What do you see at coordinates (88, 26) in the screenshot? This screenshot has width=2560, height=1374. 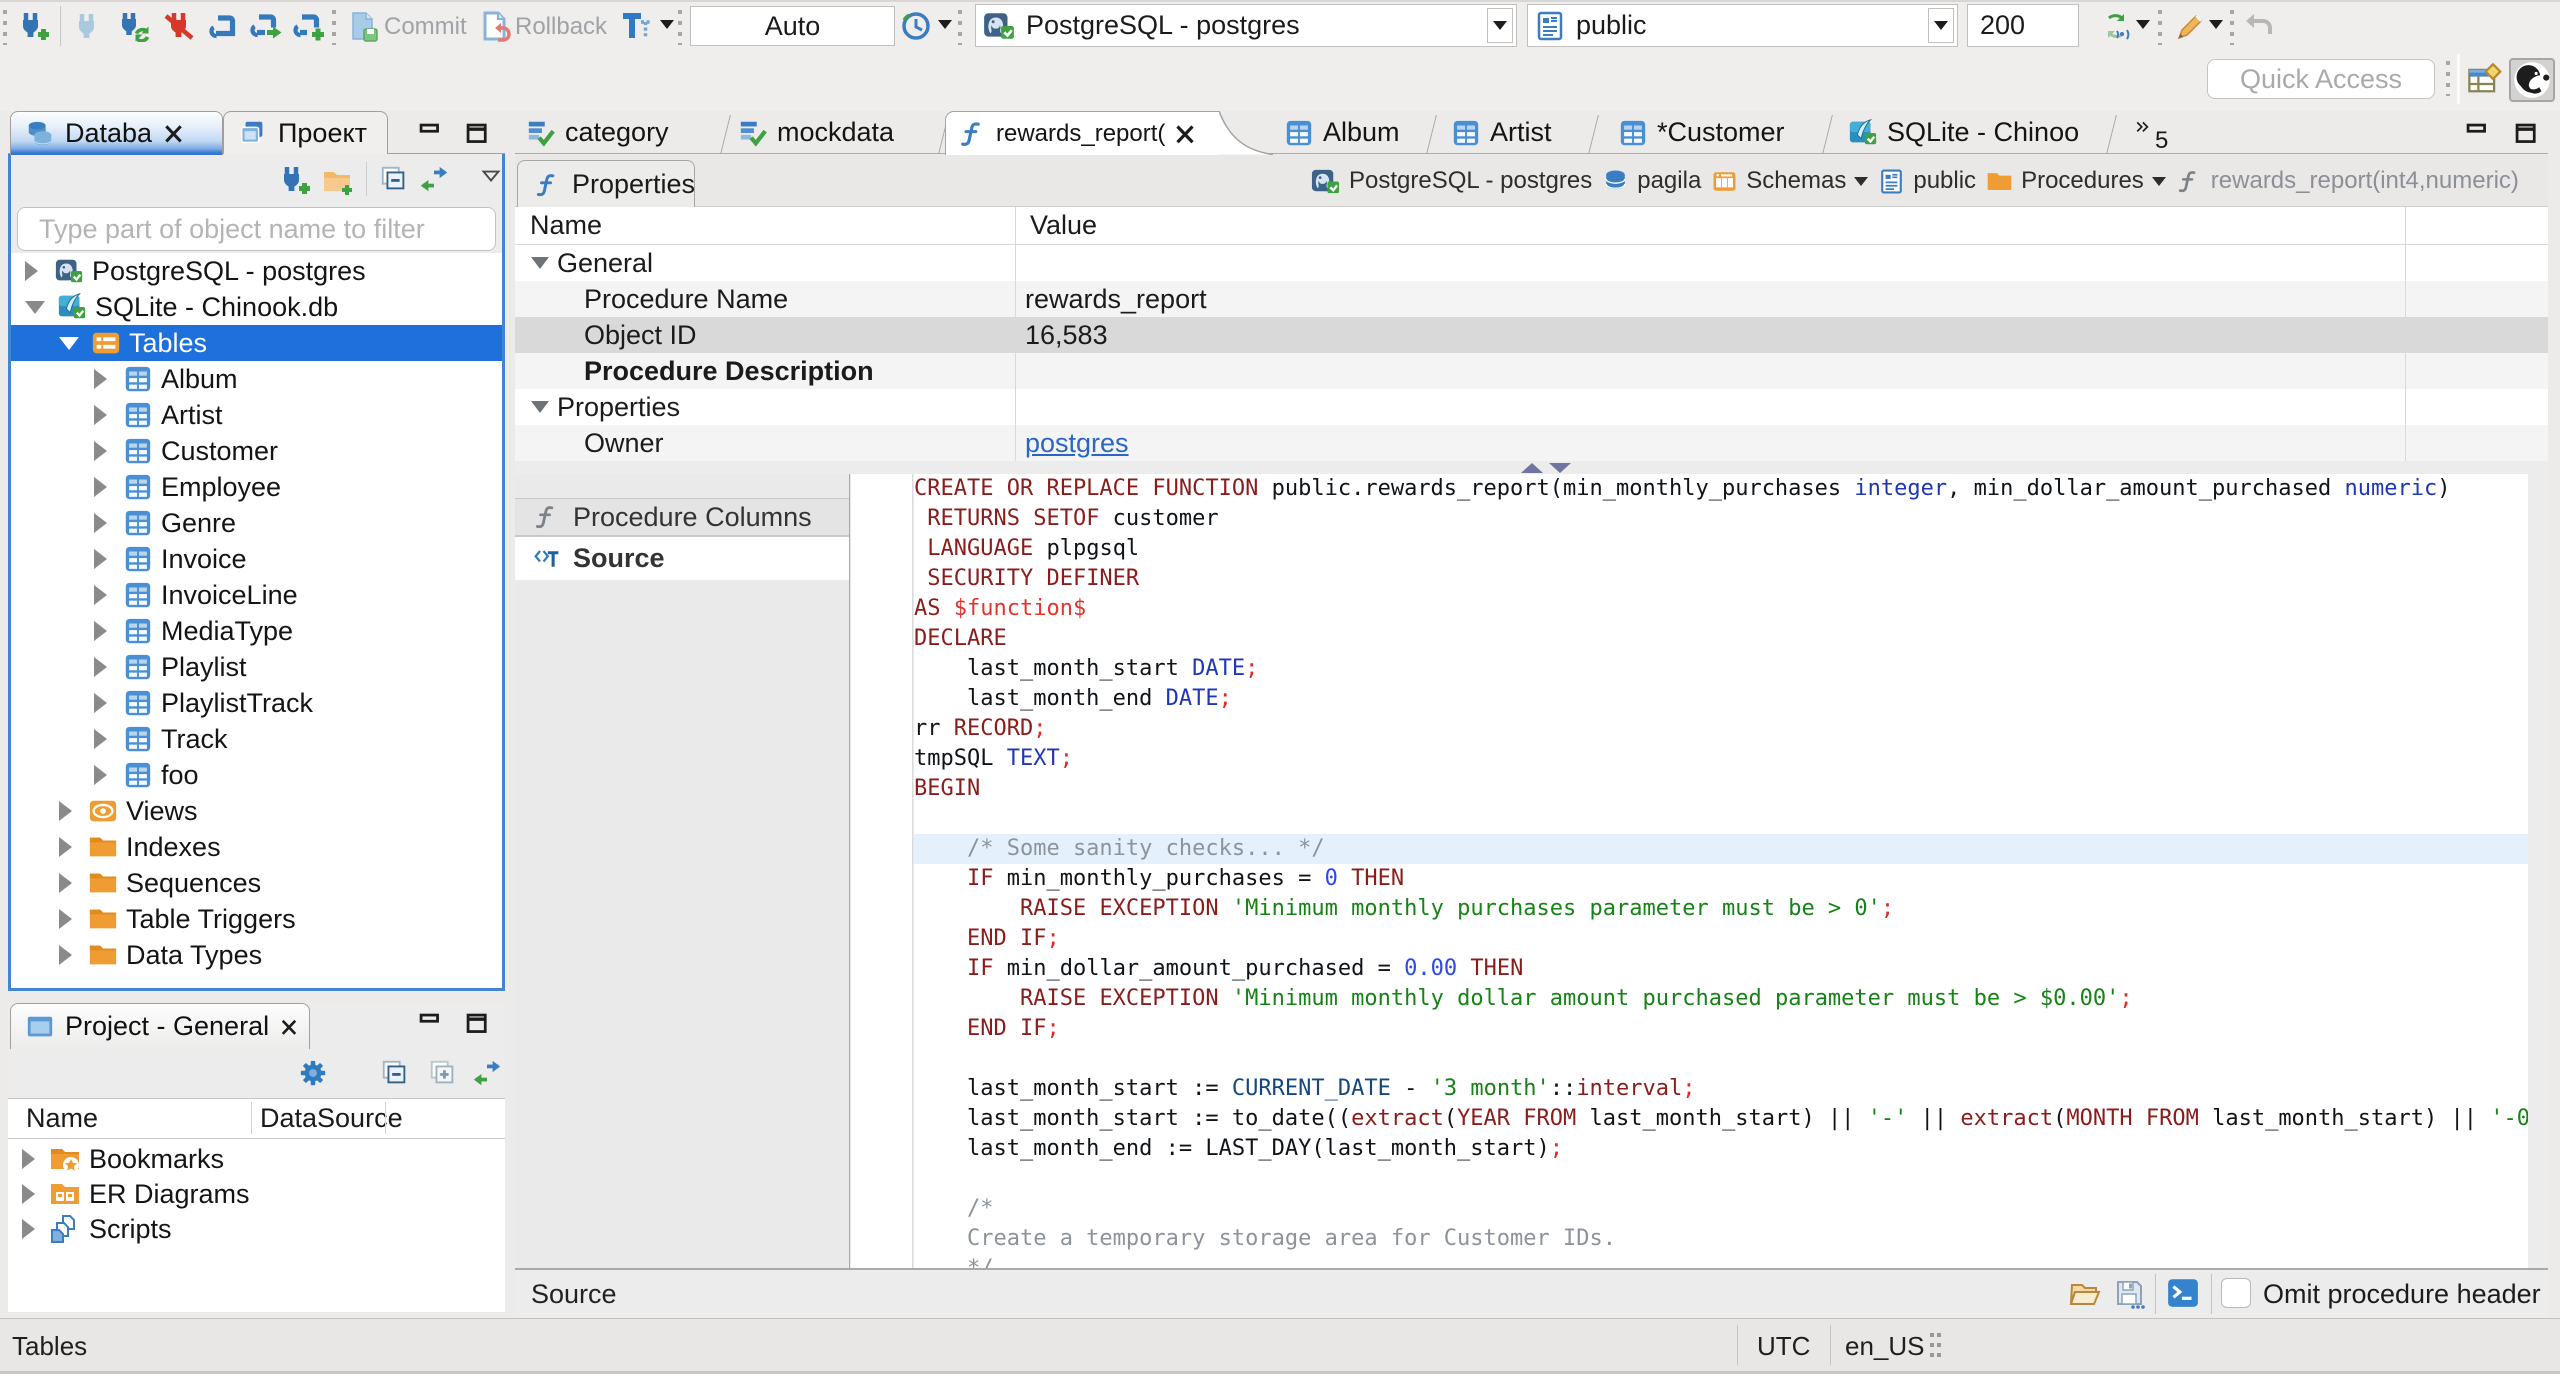 I see `connect-button` at bounding box center [88, 26].